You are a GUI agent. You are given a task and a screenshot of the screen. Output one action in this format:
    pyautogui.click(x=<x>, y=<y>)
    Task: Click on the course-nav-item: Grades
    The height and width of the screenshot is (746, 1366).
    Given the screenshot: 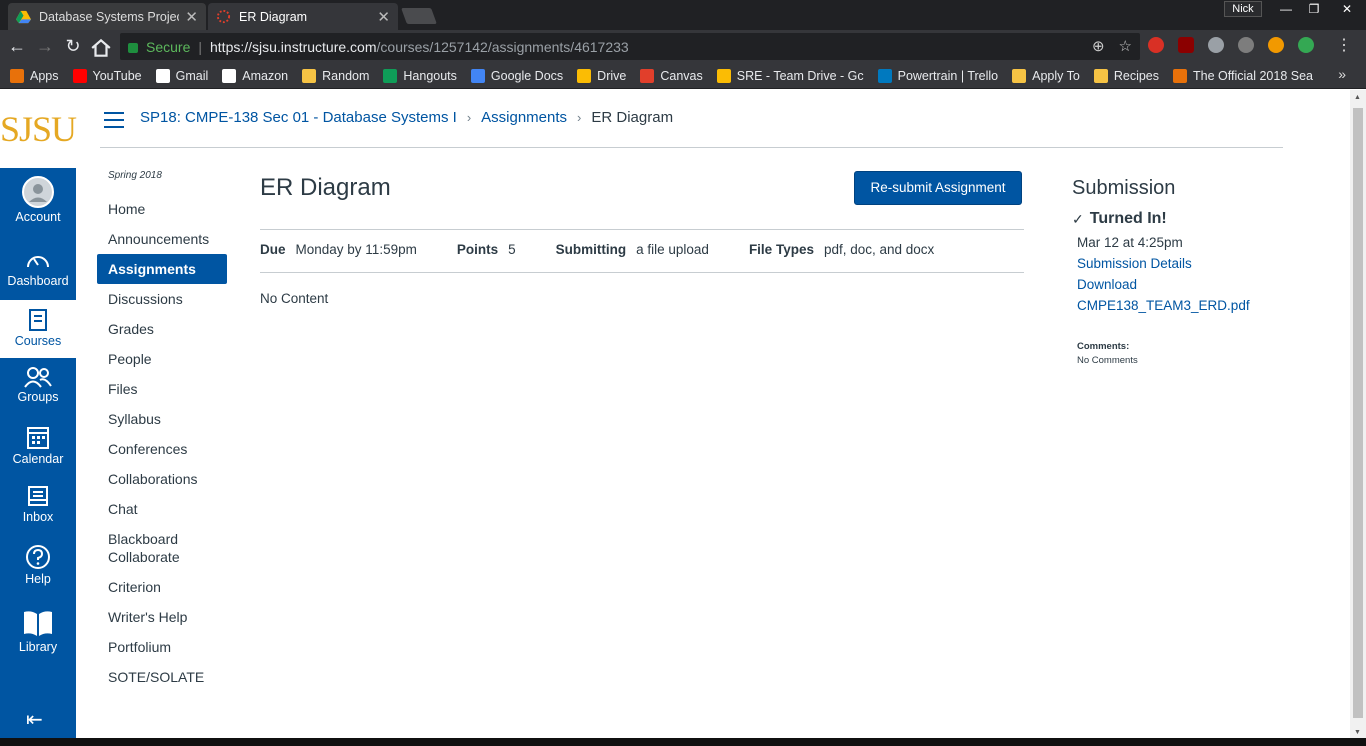 What is the action you would take?
    pyautogui.click(x=162, y=329)
    